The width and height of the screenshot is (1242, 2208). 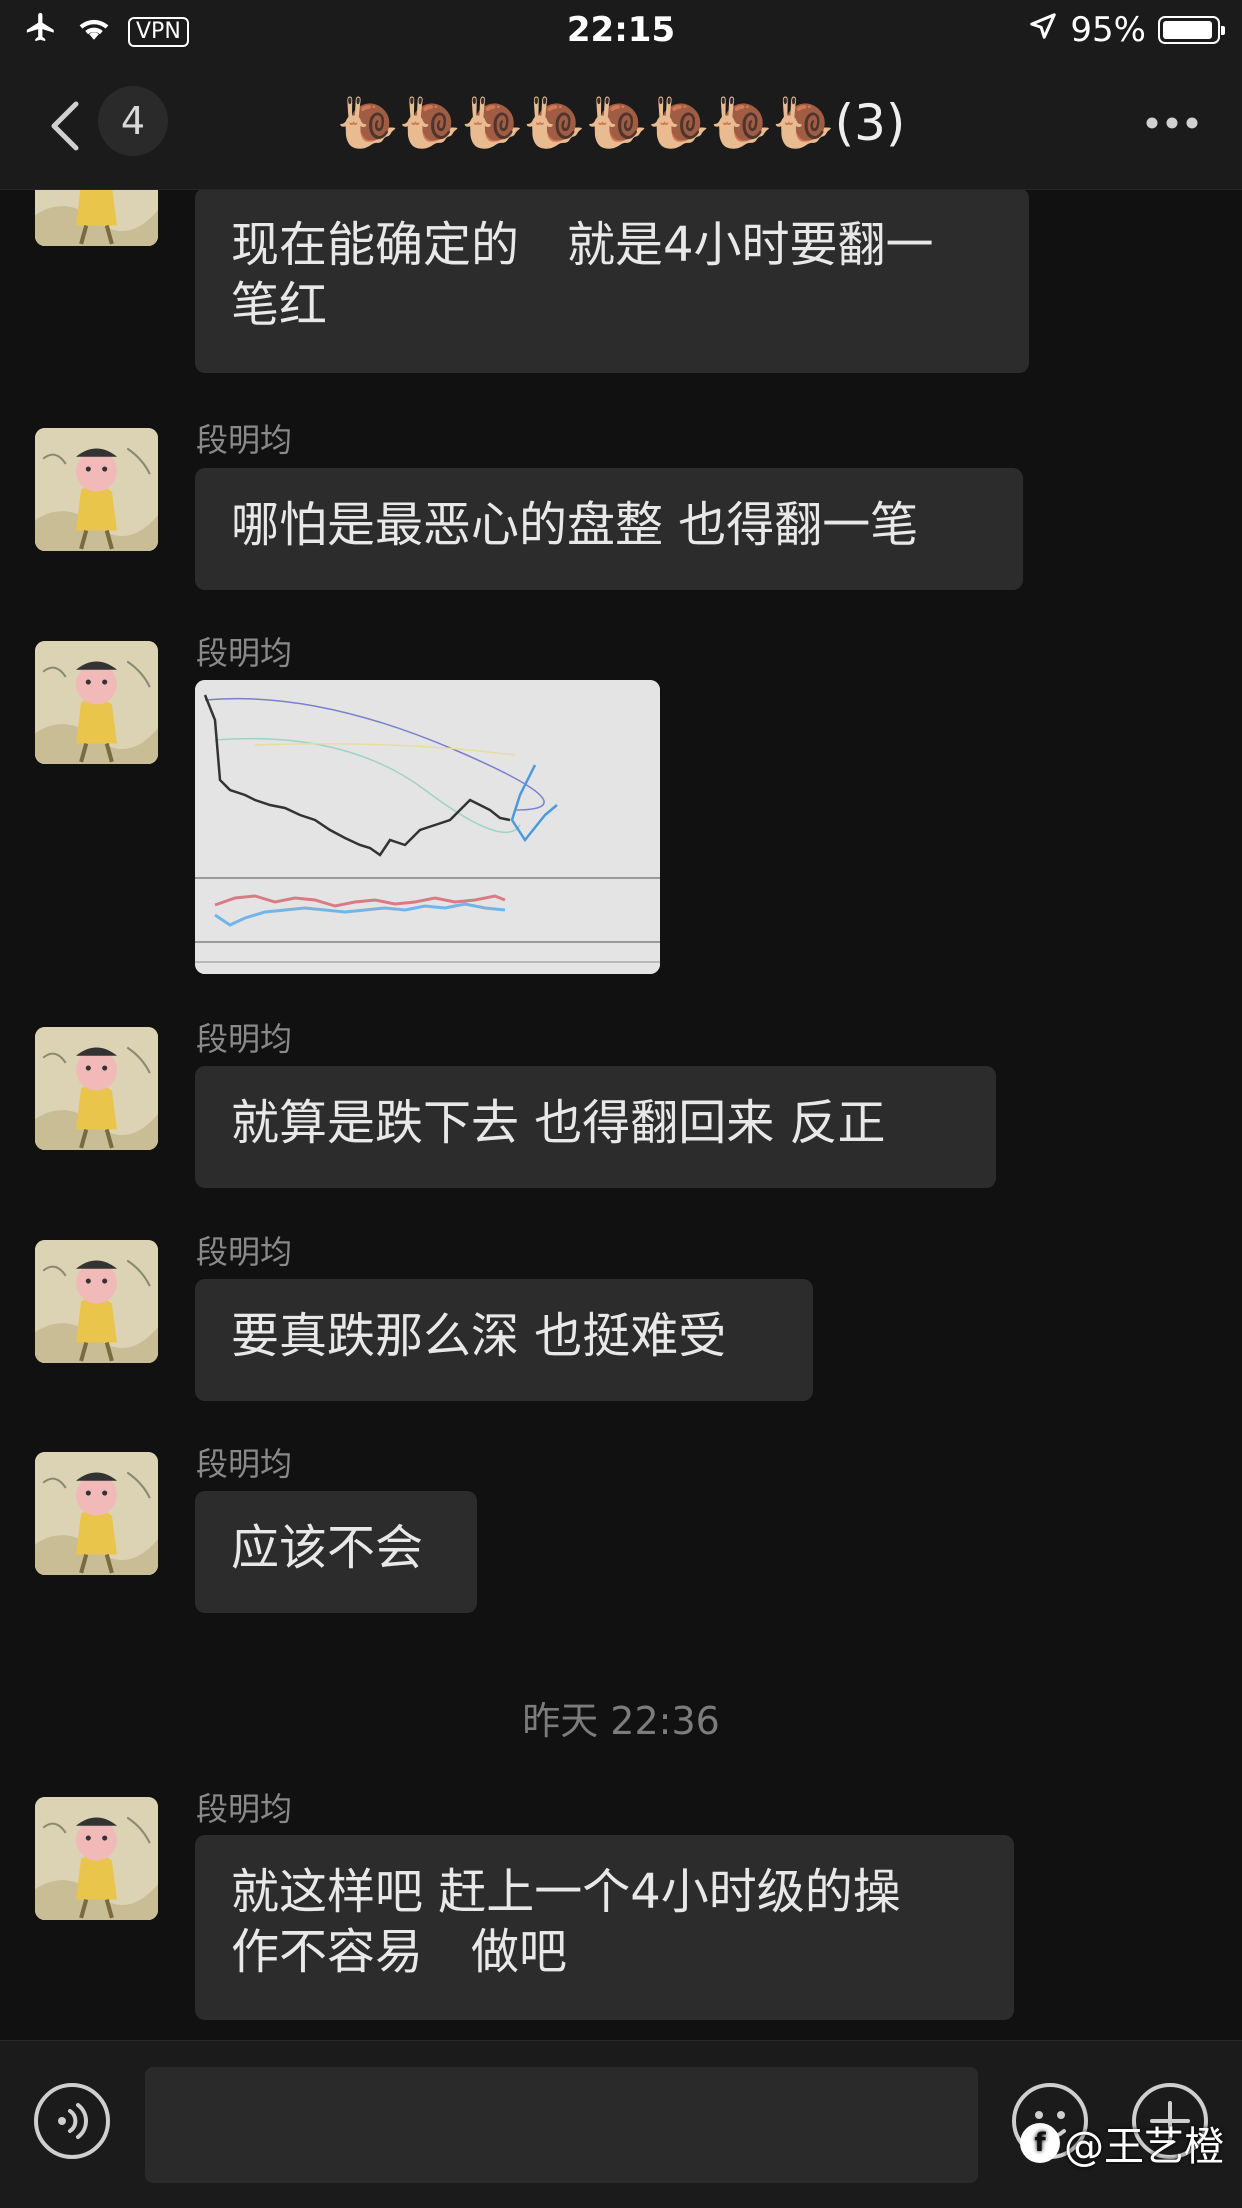 I want to click on more-button, so click(x=1172, y=123).